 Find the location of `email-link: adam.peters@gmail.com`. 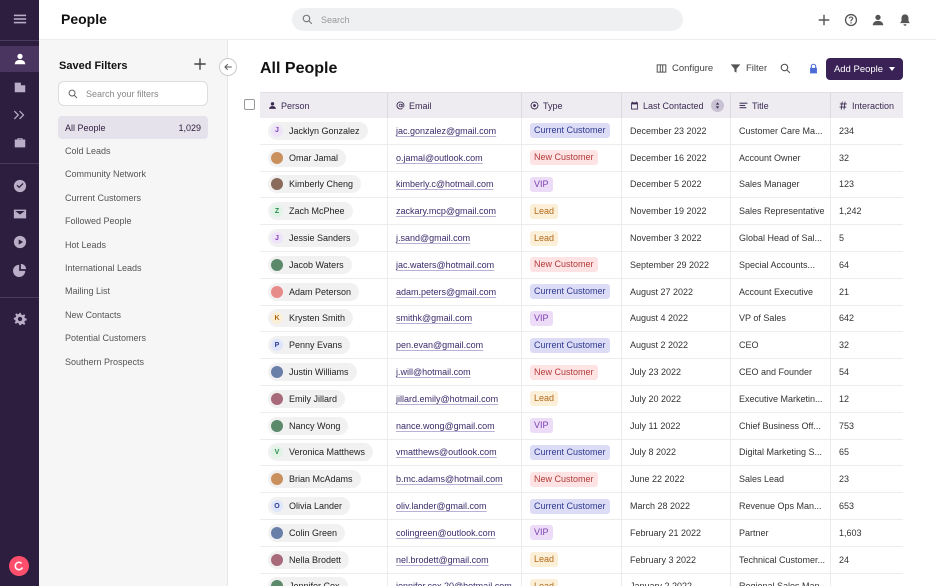

email-link: adam.peters@gmail.com is located at coordinates (446, 292).